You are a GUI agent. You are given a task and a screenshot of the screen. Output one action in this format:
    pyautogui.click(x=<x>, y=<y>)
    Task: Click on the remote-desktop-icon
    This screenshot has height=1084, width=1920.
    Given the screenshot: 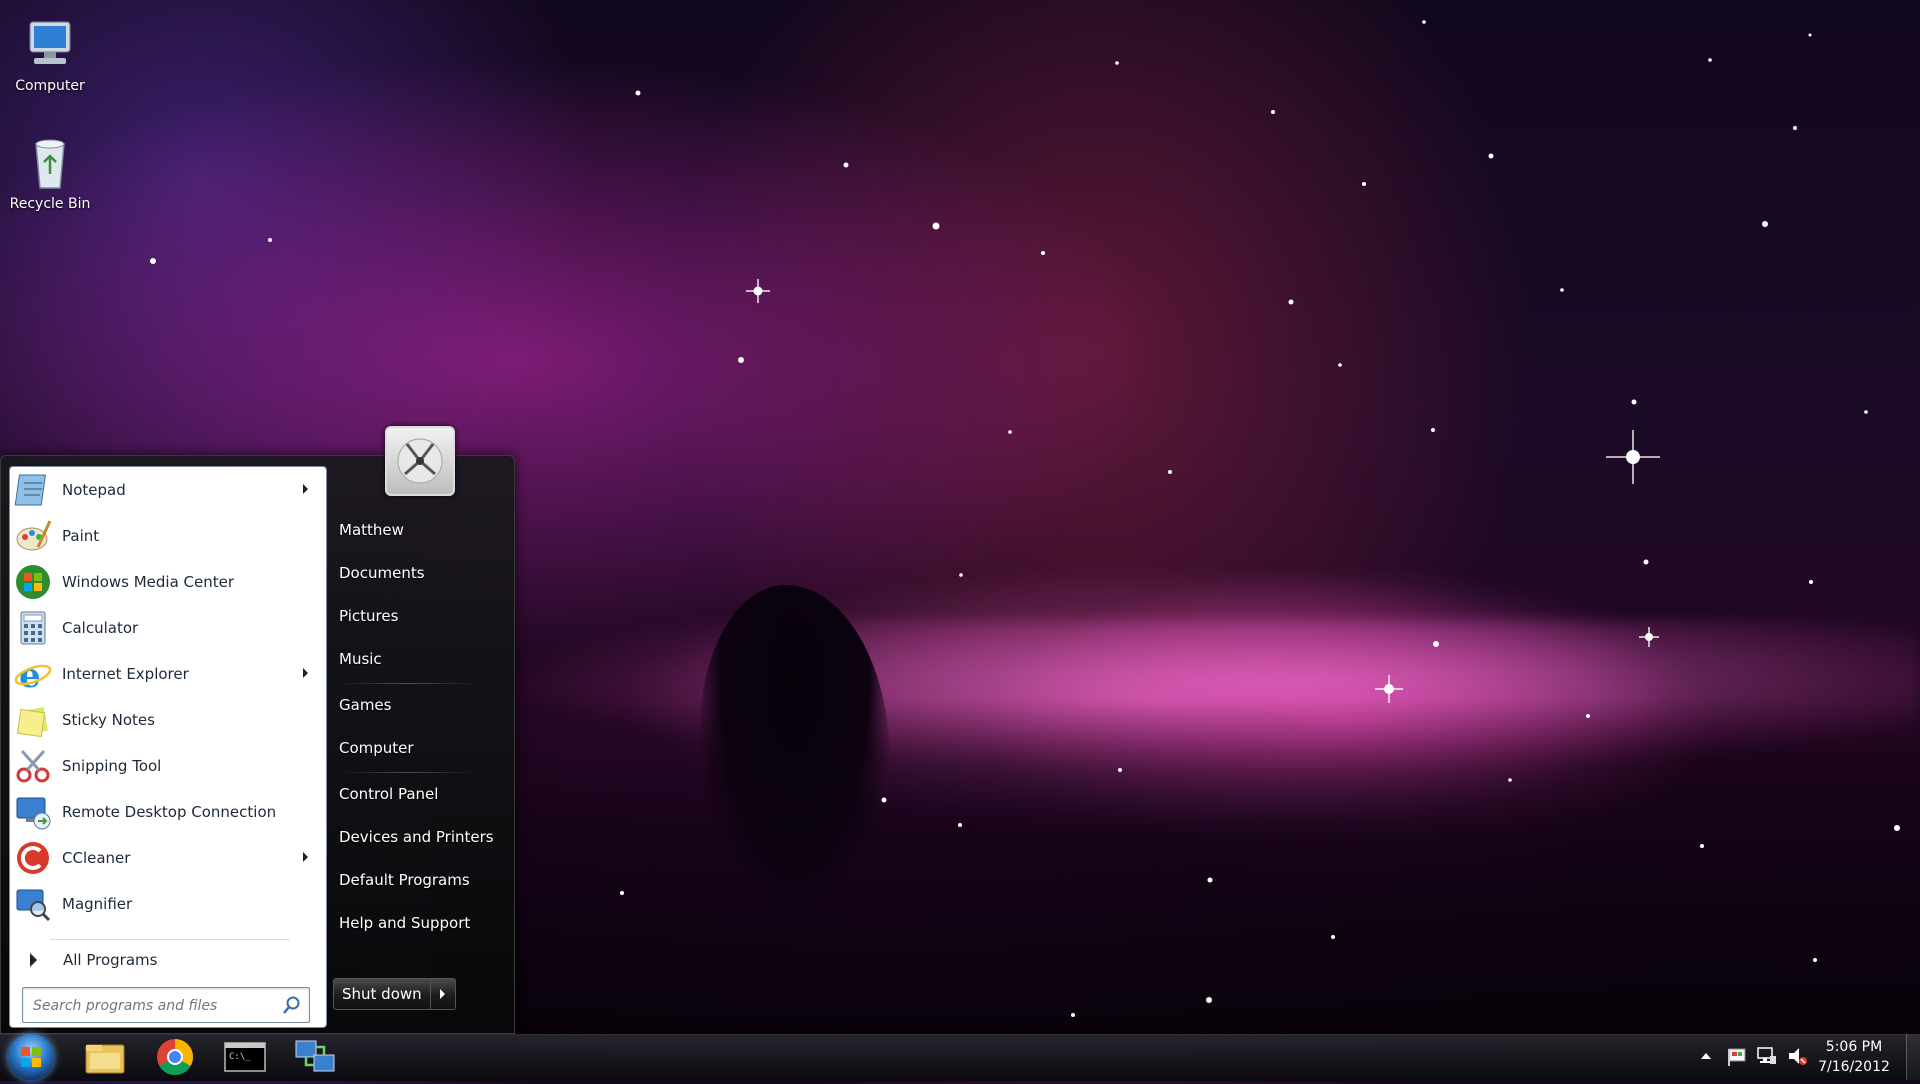 What is the action you would take?
    pyautogui.click(x=33, y=812)
    